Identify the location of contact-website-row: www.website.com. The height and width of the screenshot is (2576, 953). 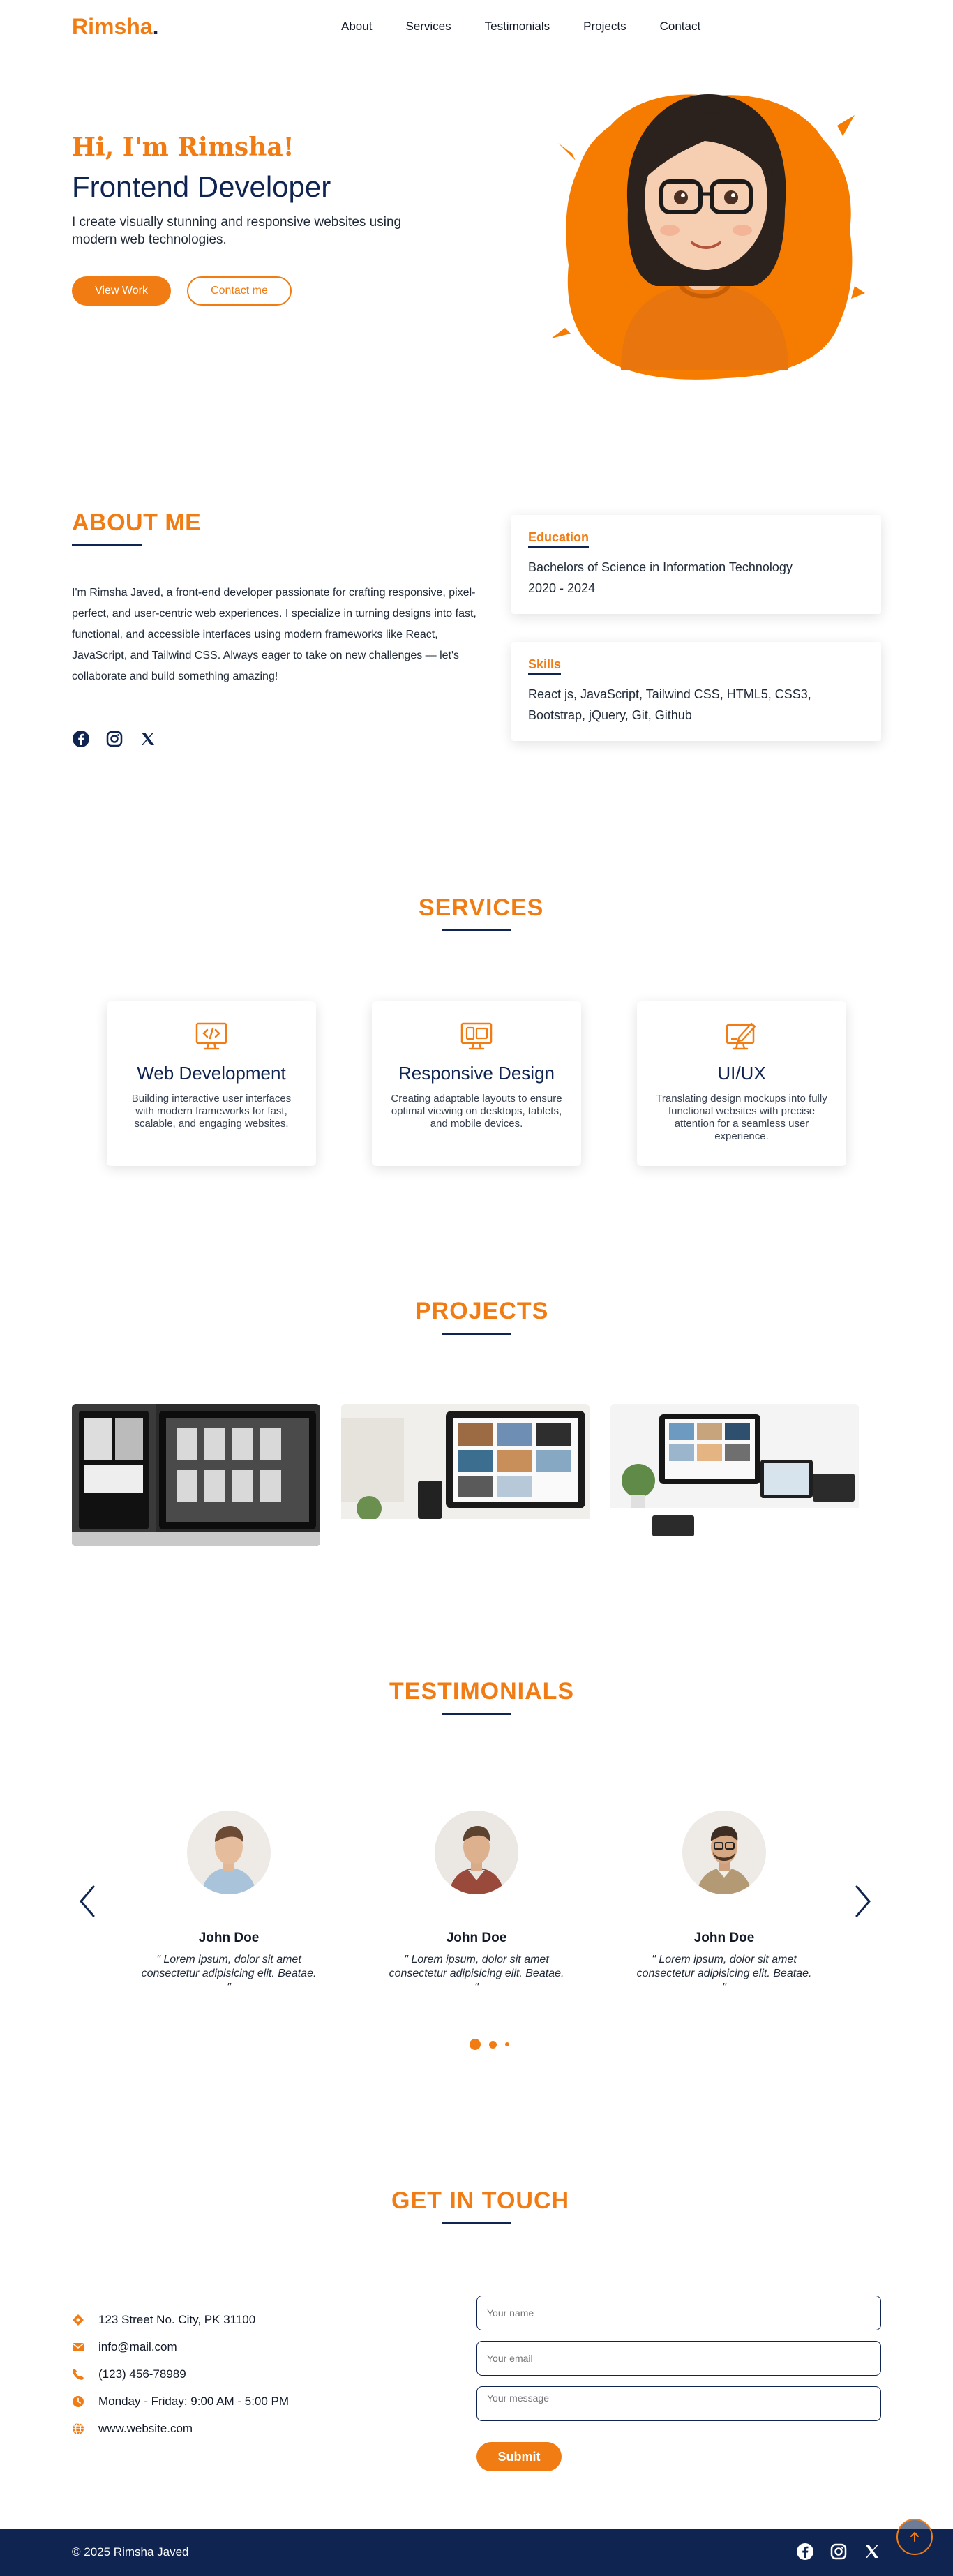
(180, 2428).